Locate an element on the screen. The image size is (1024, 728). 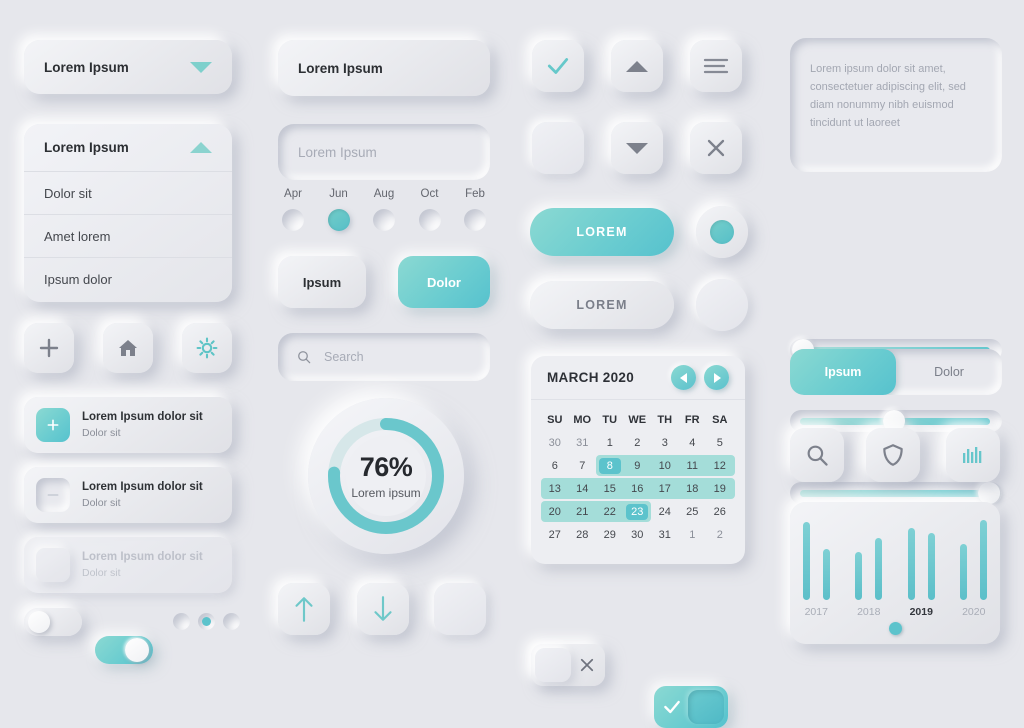
chart-label-2019: 2019 is located at coordinates (921, 612).